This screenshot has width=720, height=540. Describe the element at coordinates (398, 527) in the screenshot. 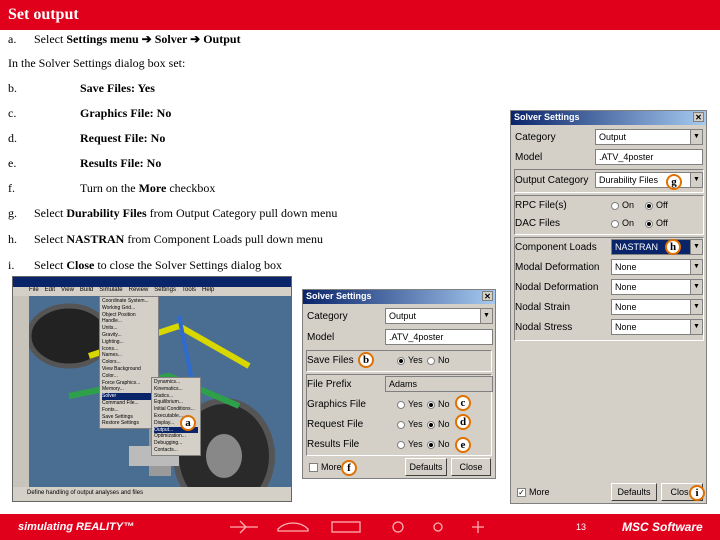

I see `target-icon` at that location.